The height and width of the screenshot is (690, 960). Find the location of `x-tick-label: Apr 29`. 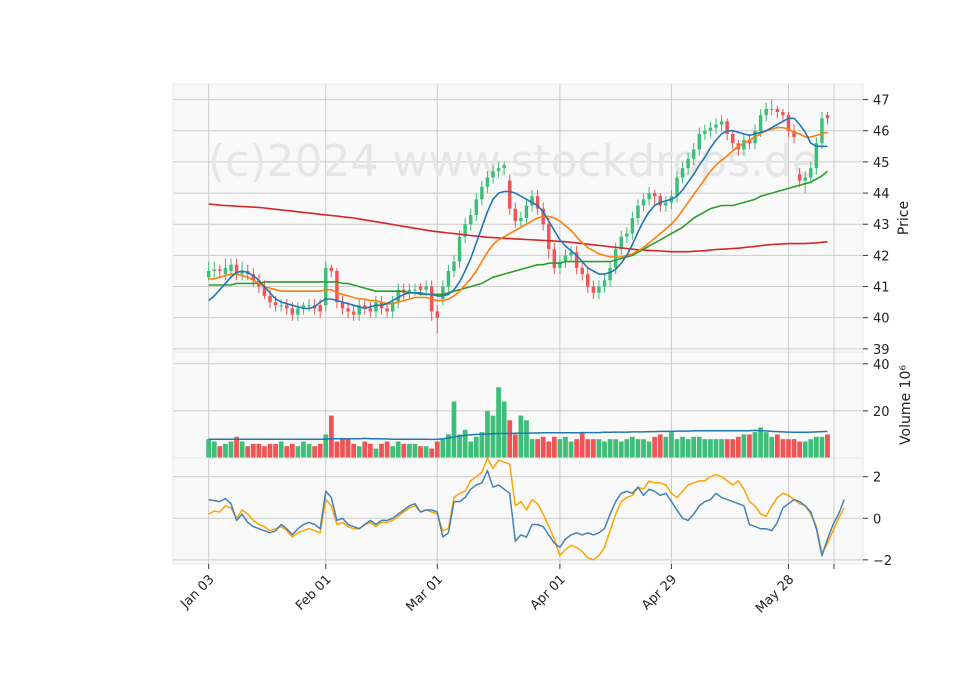

x-tick-label: Apr 29 is located at coordinates (659, 592).